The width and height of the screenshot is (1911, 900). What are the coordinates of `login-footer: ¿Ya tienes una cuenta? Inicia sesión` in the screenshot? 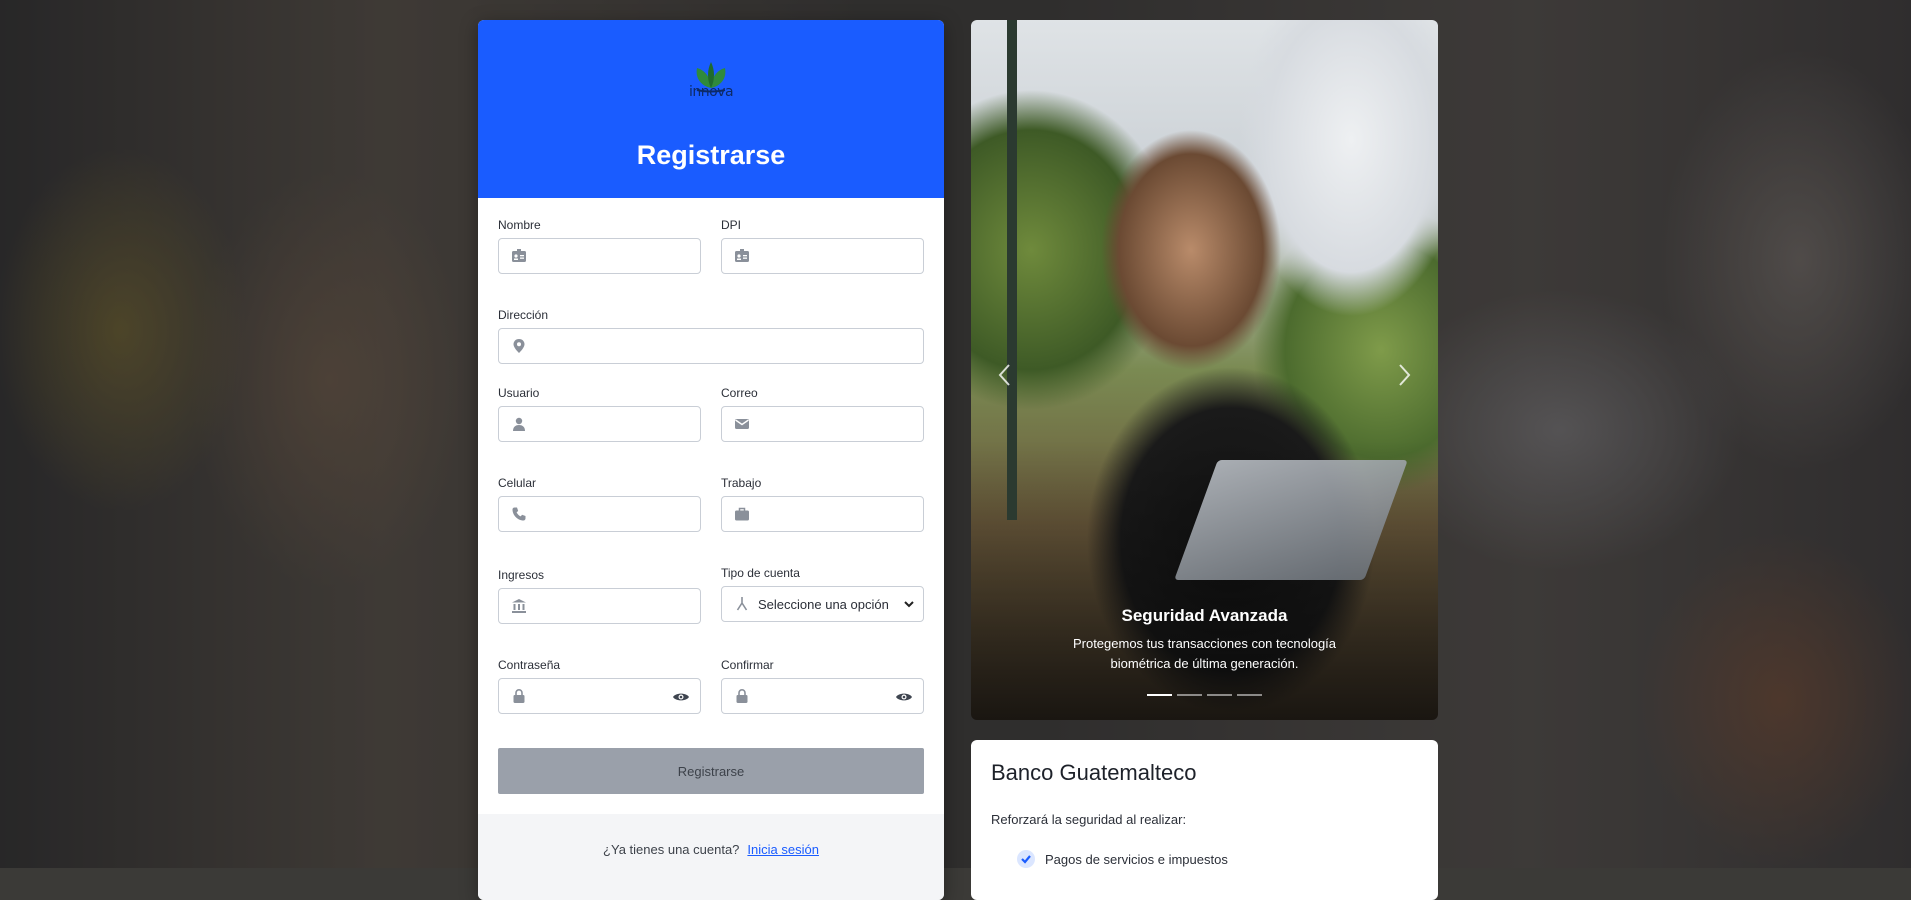 It's located at (711, 857).